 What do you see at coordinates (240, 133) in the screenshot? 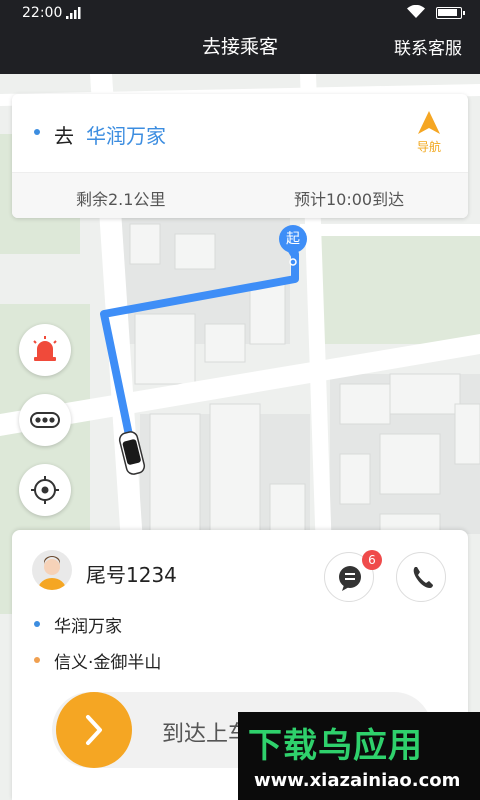
I see `destination-row: 去 华润万家 导航` at bounding box center [240, 133].